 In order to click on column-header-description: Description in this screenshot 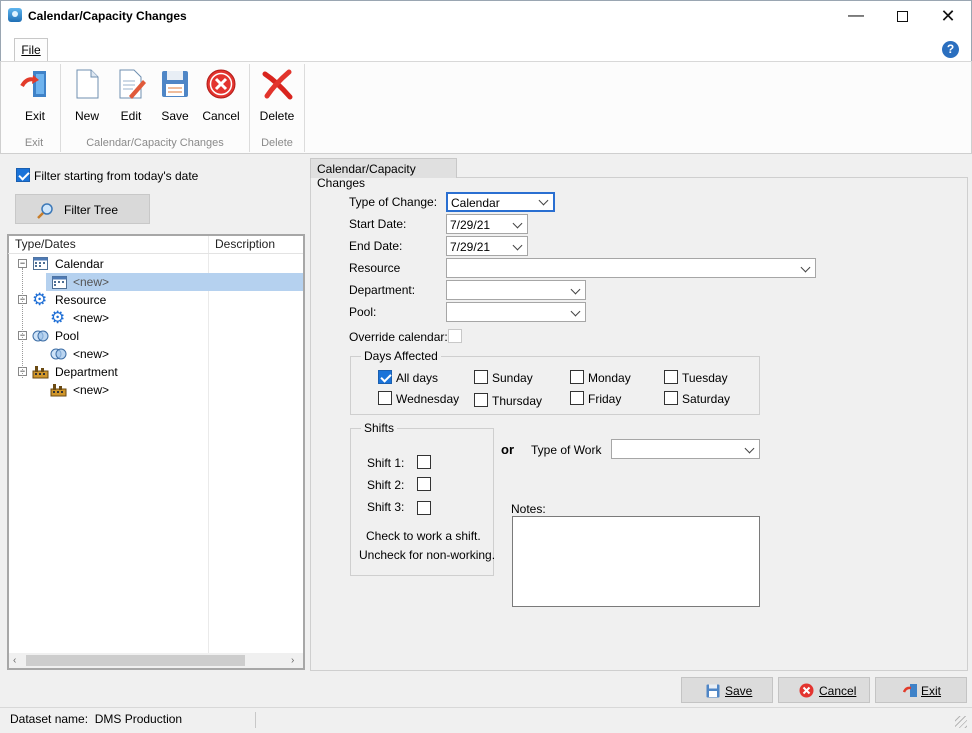, I will do `click(245, 245)`.